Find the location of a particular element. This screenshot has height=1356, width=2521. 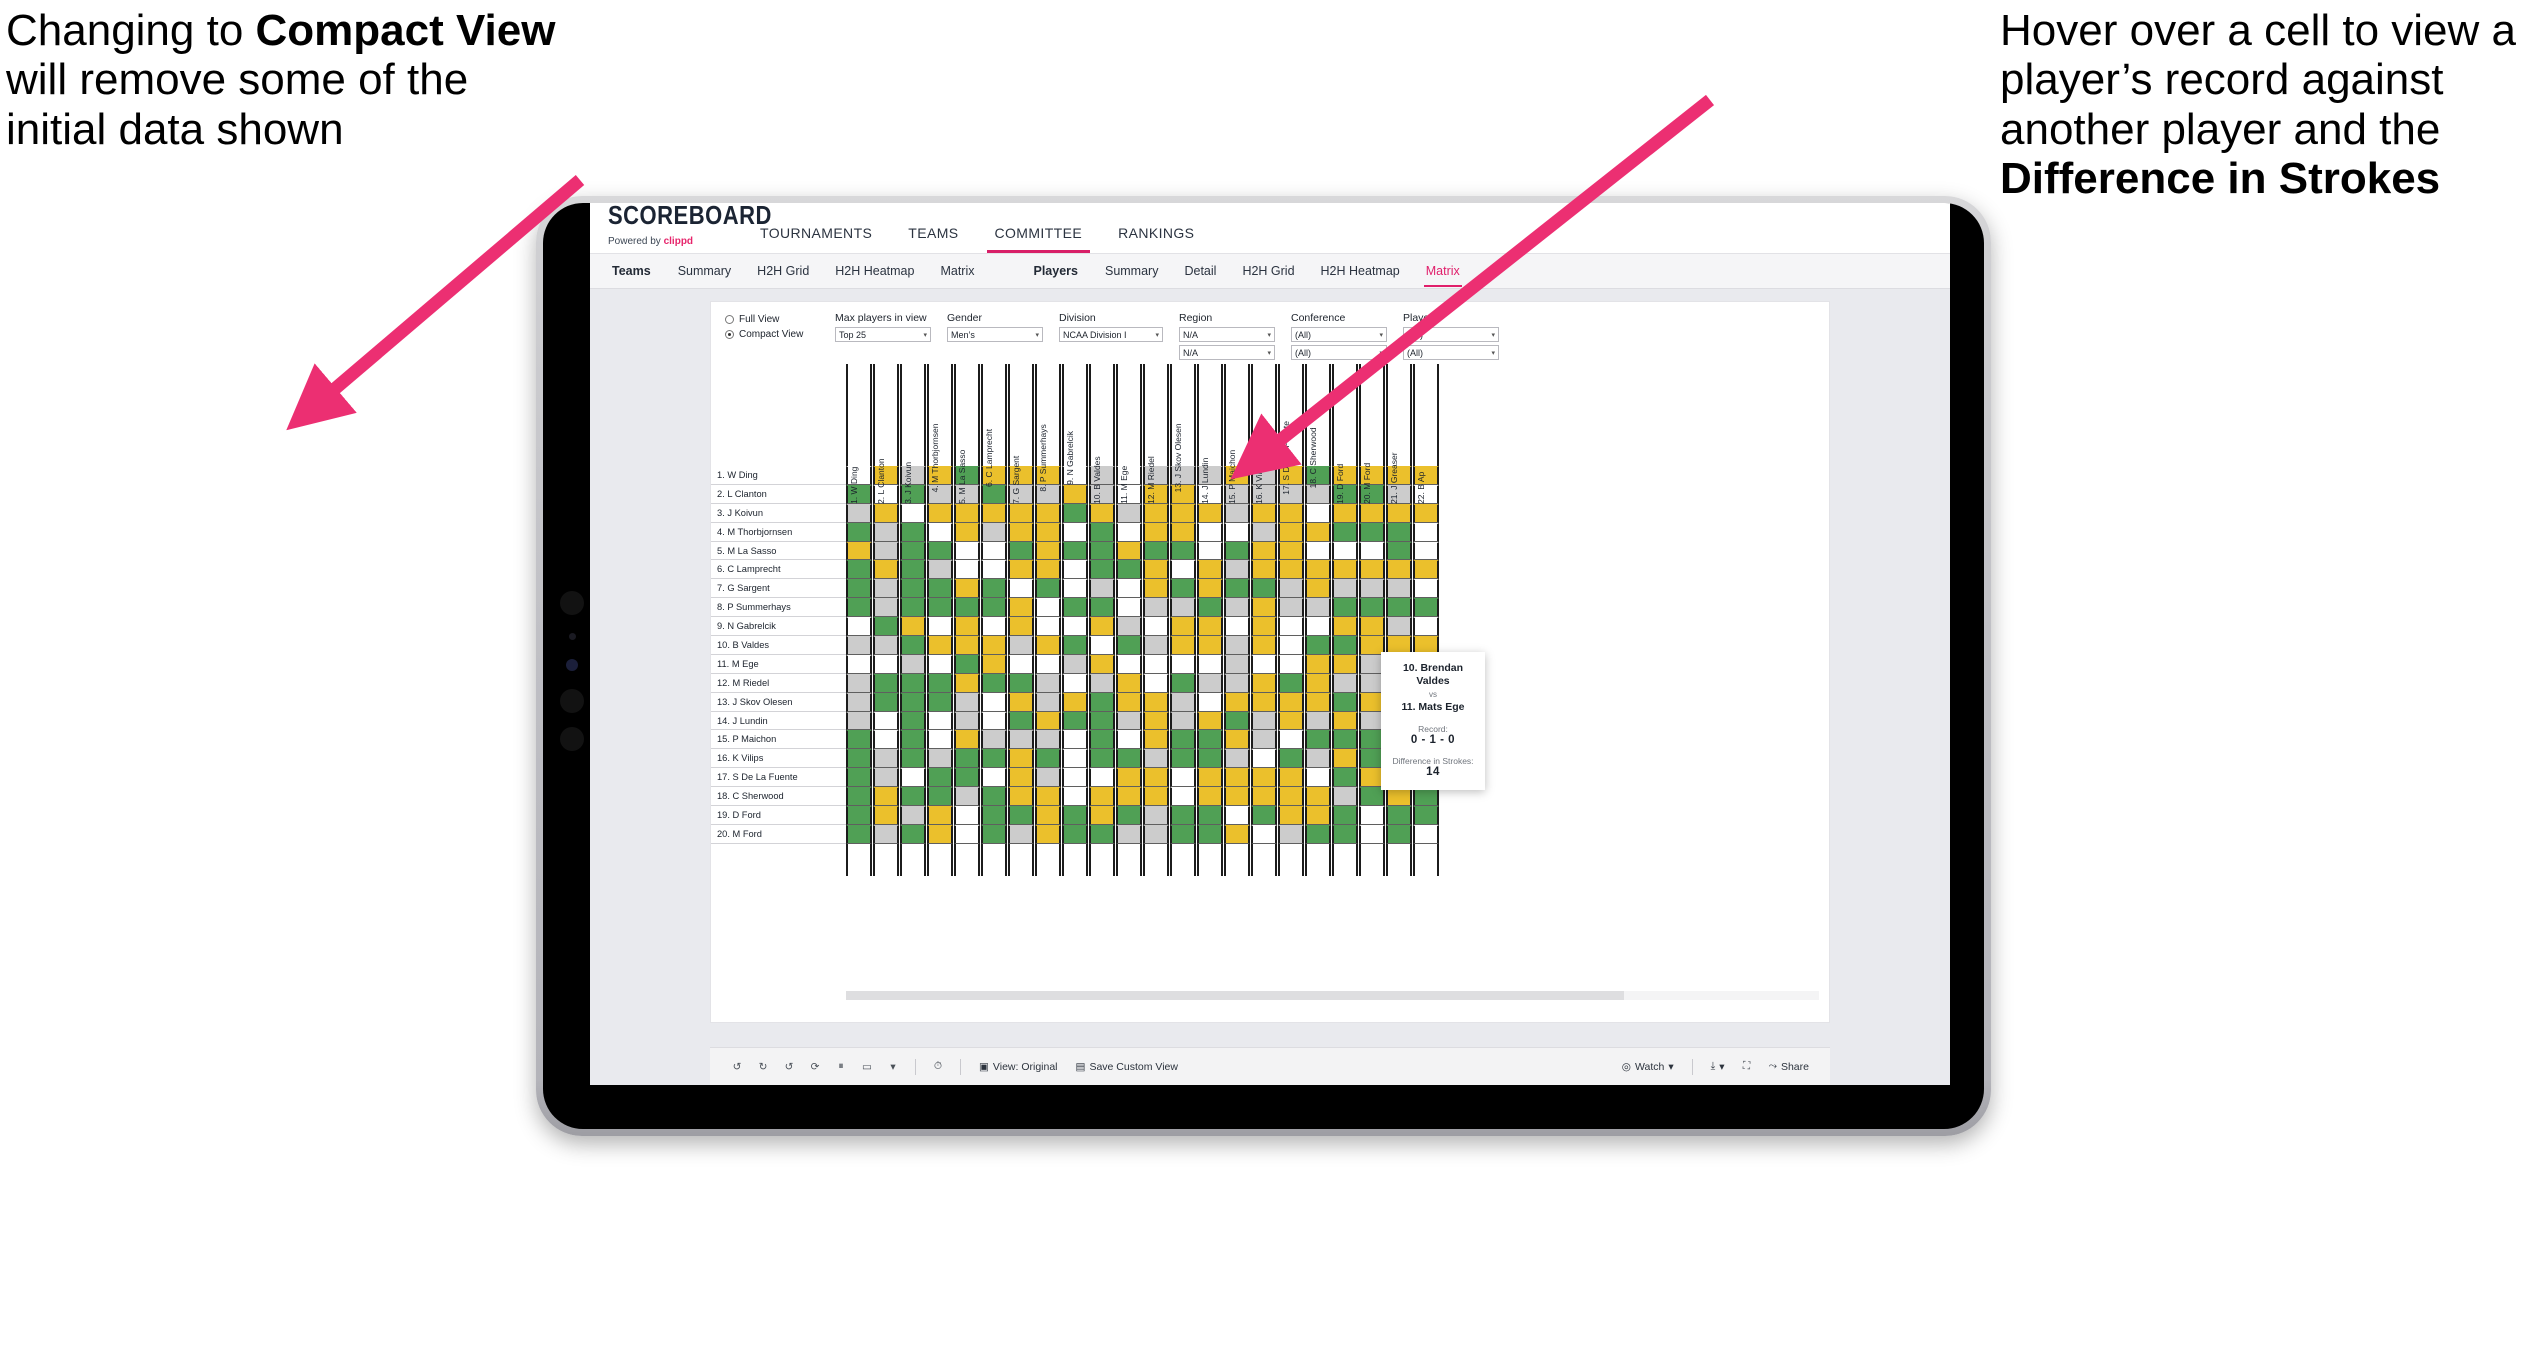

fullscreen-icon: ⛶ is located at coordinates (1747, 1067).